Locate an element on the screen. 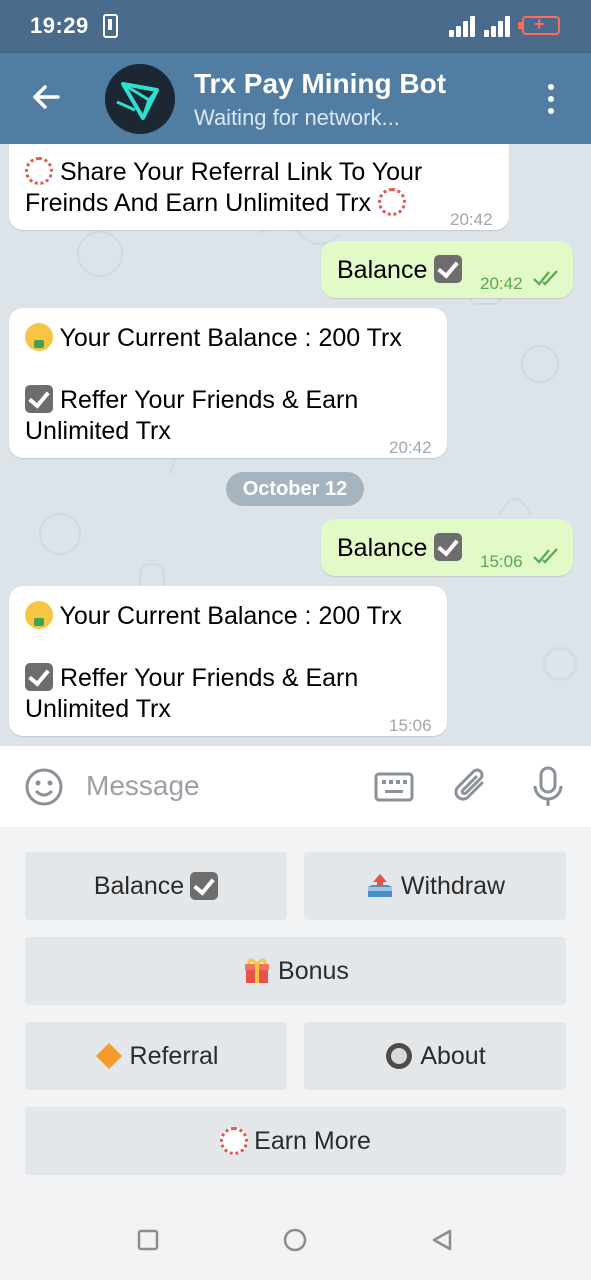 The width and height of the screenshot is (591, 1280). bot-avatar is located at coordinates (140, 99).